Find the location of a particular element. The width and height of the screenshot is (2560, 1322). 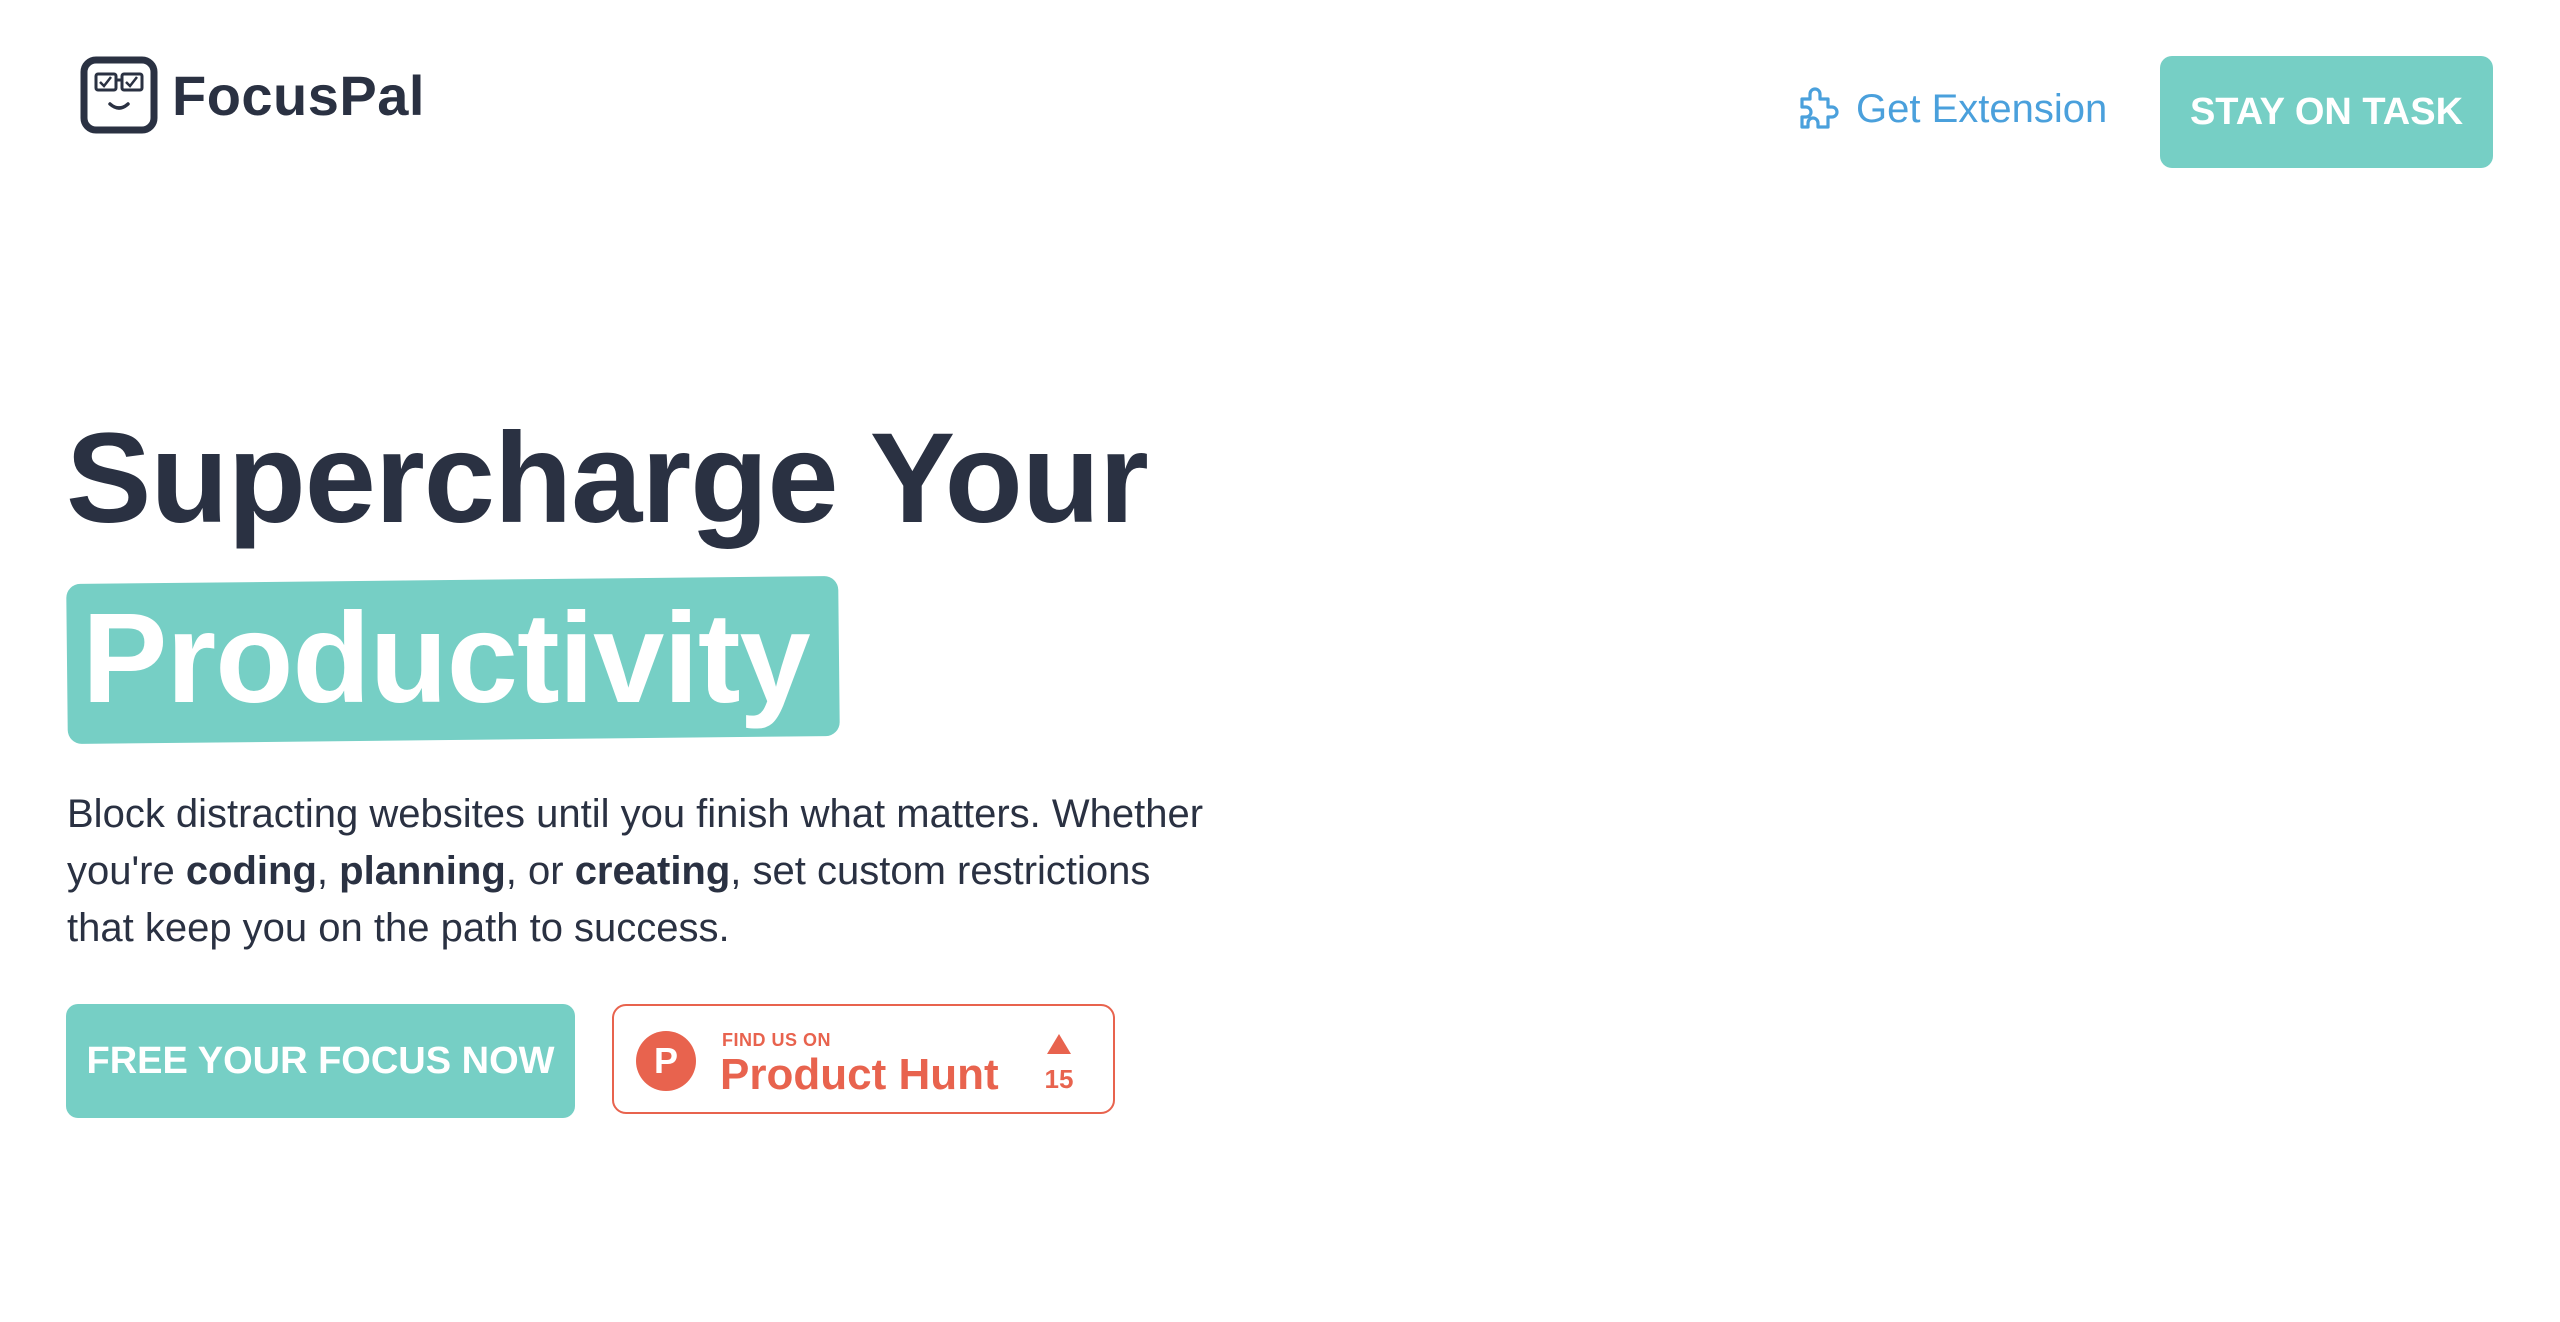

upvote-arrow-icon is located at coordinates (1059, 1044).